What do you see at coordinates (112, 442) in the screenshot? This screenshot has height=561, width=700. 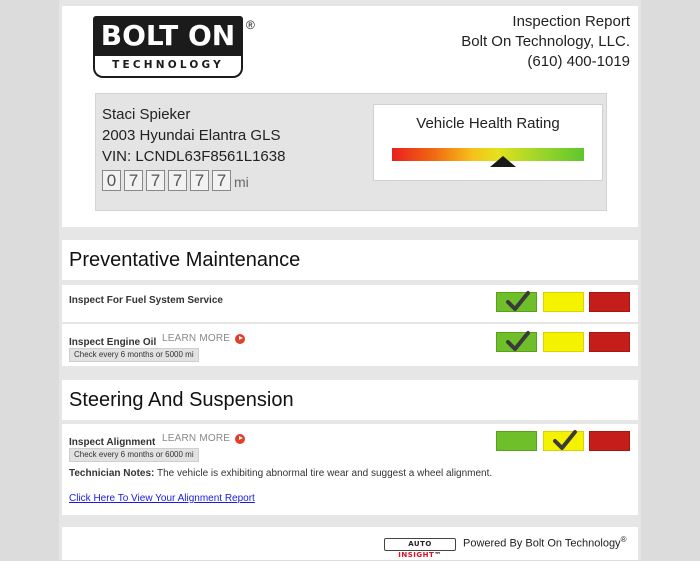 I see `inspection-item-label: Inspect Alignment` at bounding box center [112, 442].